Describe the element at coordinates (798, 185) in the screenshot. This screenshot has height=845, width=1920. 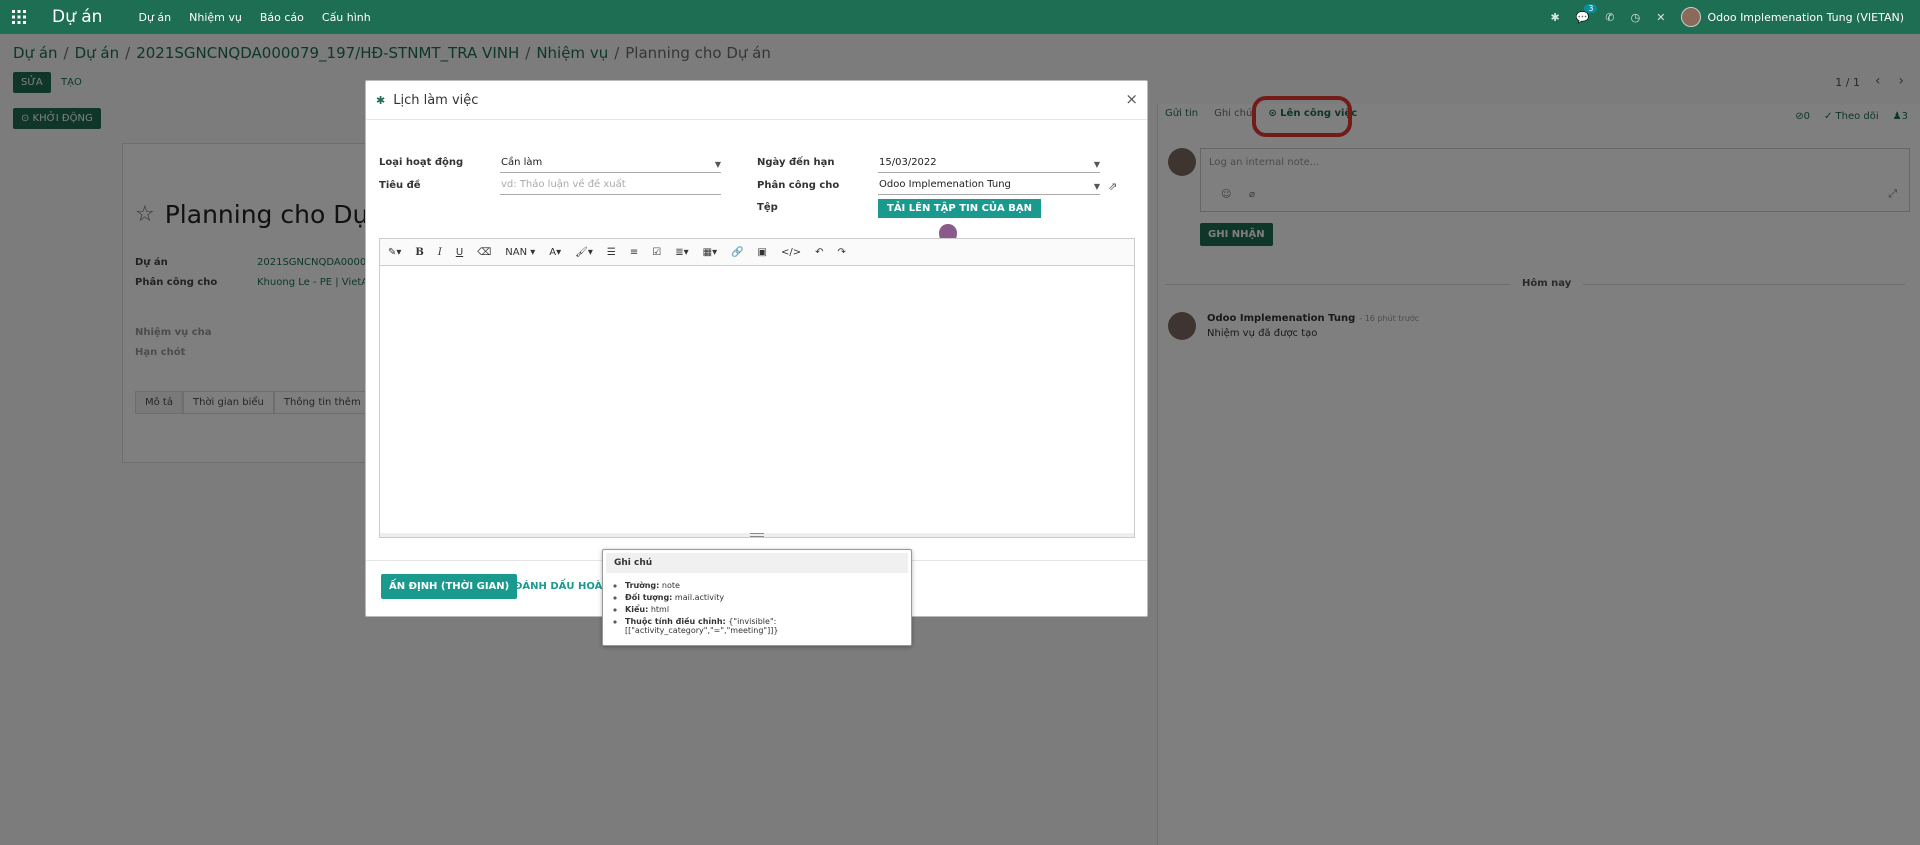
I see `assigned-to-label: Phân công cho` at that location.